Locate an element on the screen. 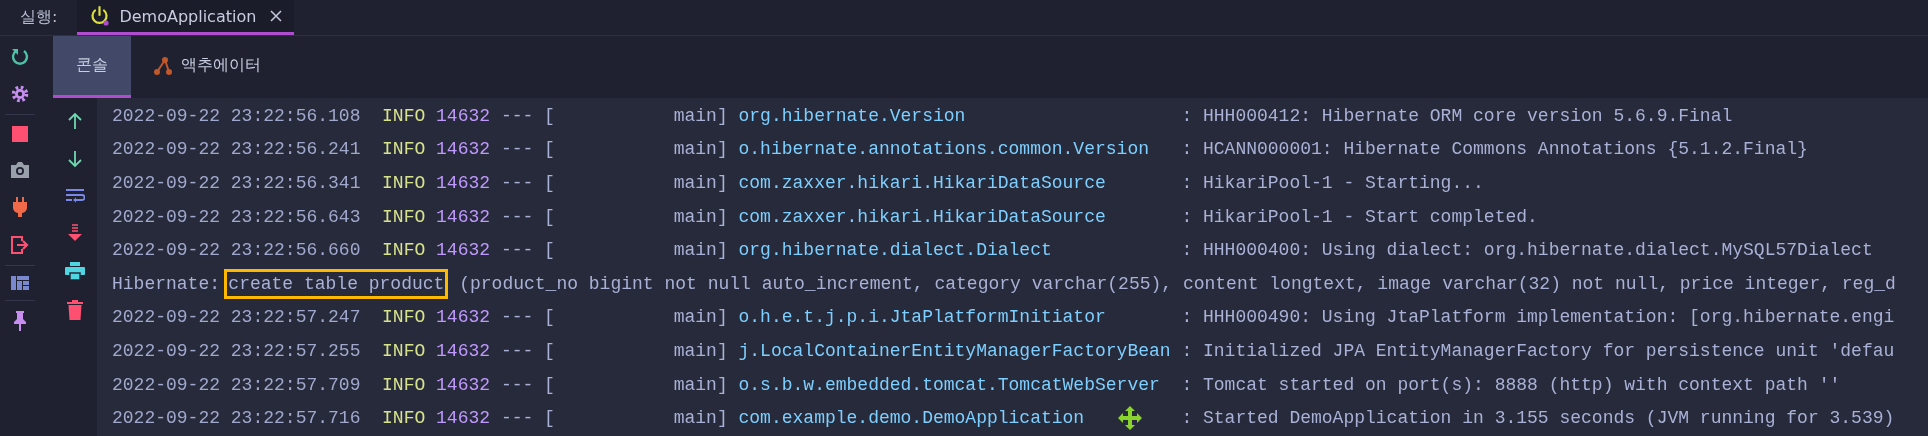  log-message: : Initialized JPA EntityManagerFactory for persistence unit 'defau is located at coordinates (1538, 350).